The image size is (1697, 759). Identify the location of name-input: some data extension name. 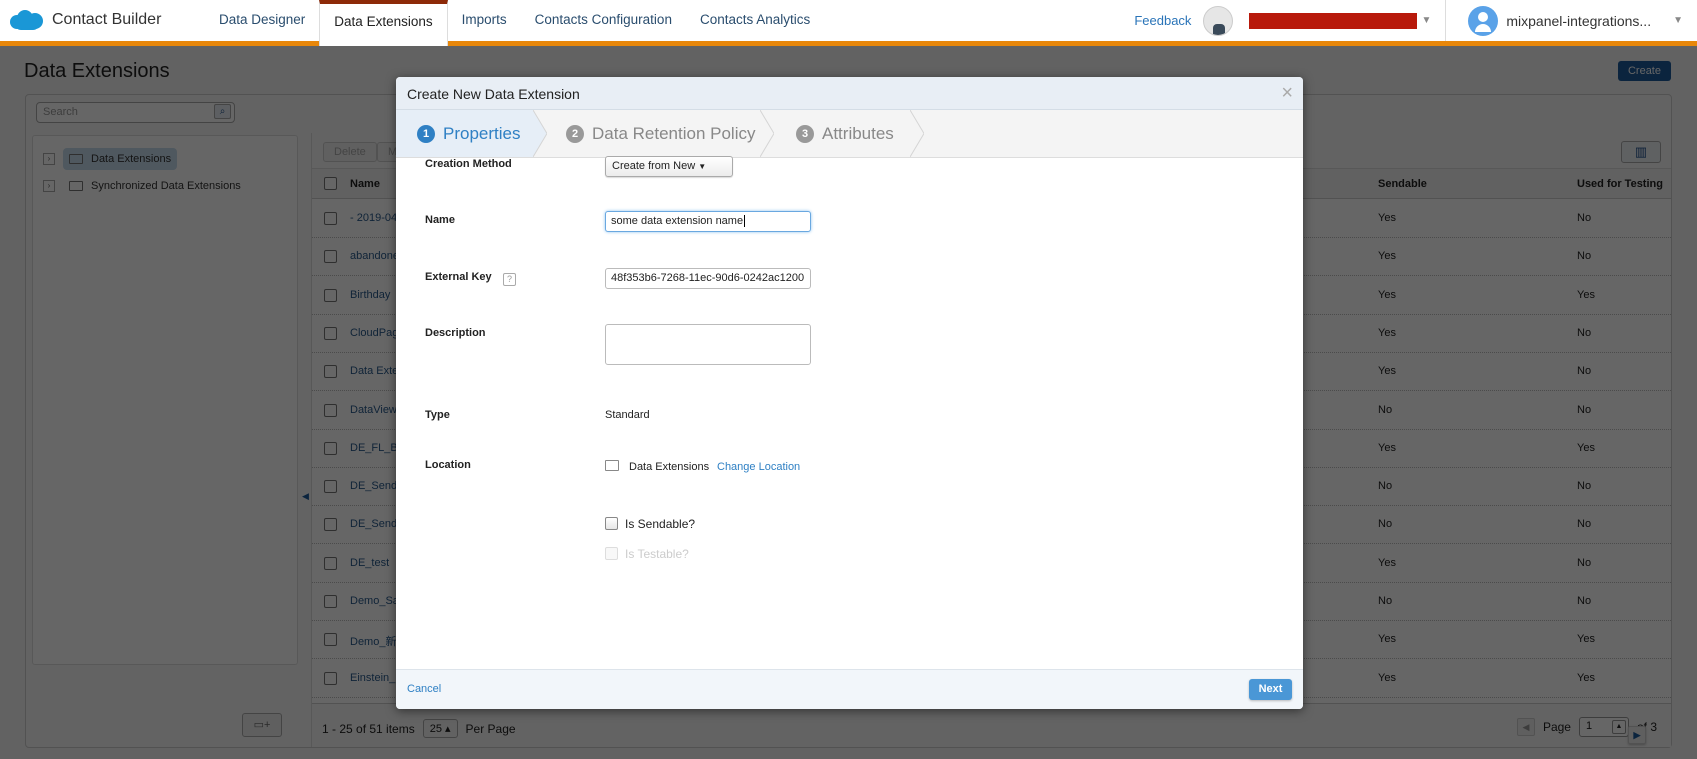
(708, 221).